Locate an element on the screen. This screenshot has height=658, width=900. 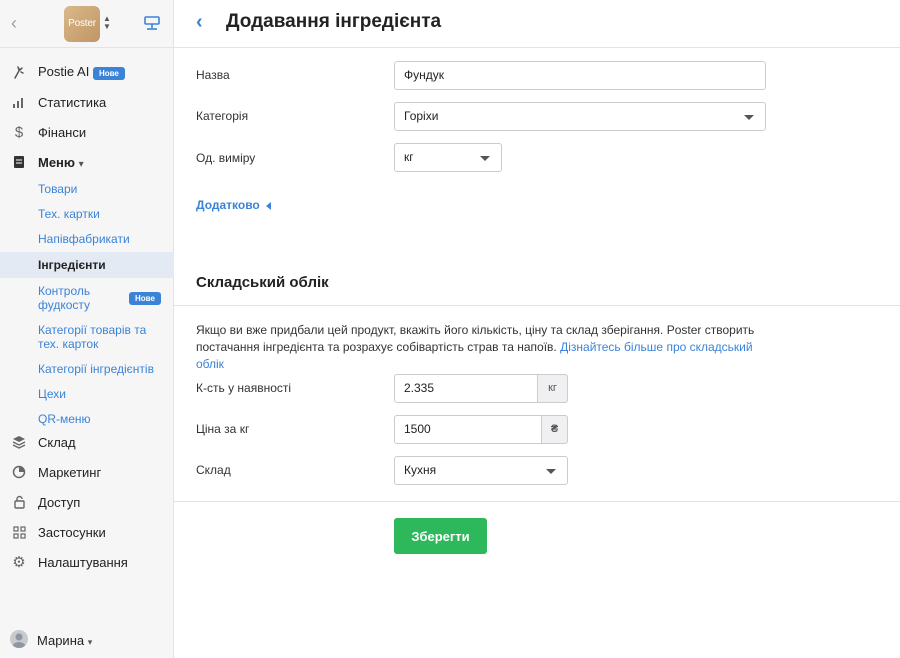
category-select: Горіхи is located at coordinates (580, 116).